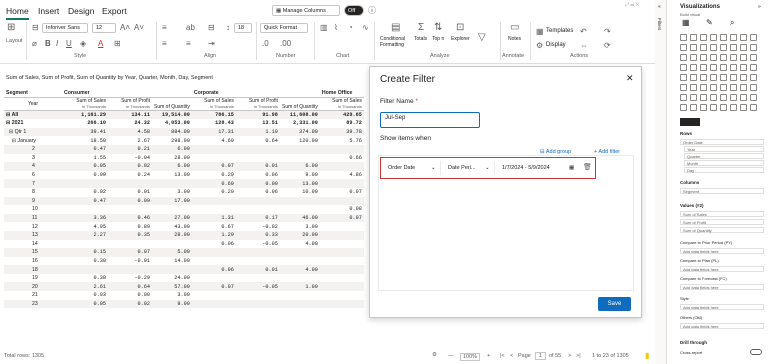 This screenshot has width=768, height=364. Describe the element at coordinates (470, 168) in the screenshot. I see `operator-select: Date Peri... ⌄` at that location.